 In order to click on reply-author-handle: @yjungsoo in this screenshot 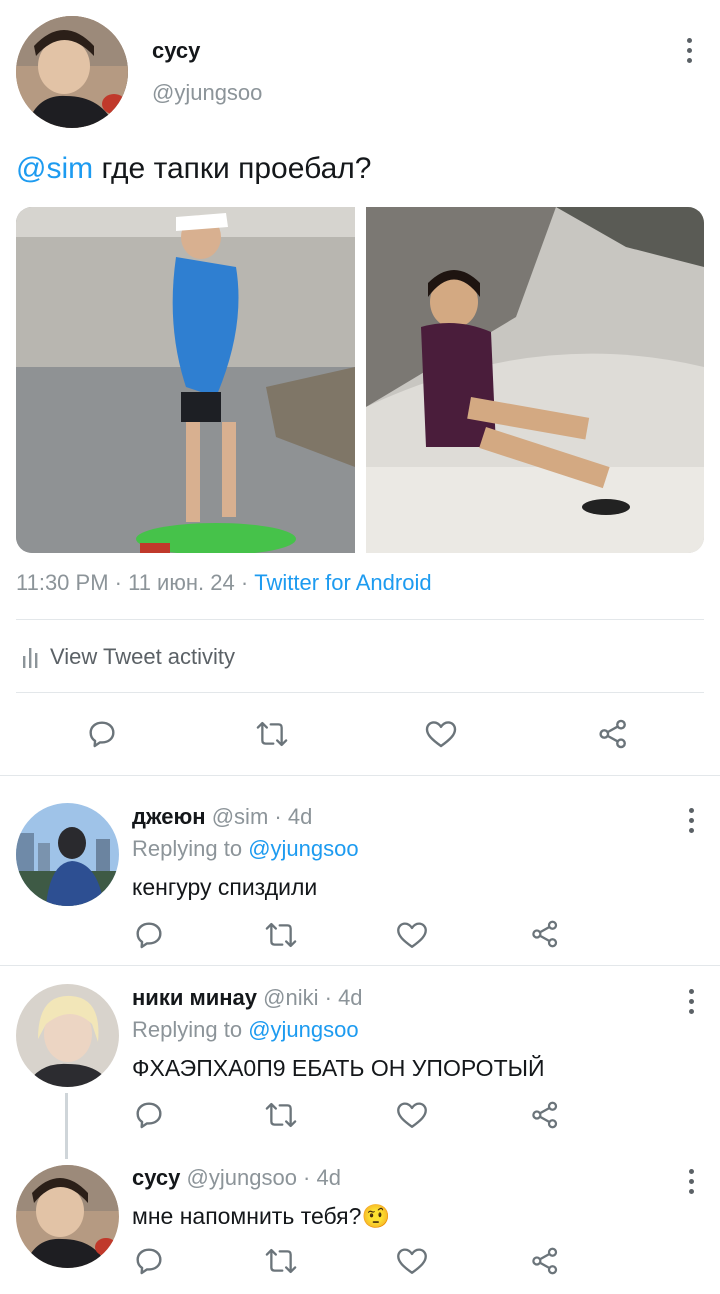, I will do `click(242, 1177)`.